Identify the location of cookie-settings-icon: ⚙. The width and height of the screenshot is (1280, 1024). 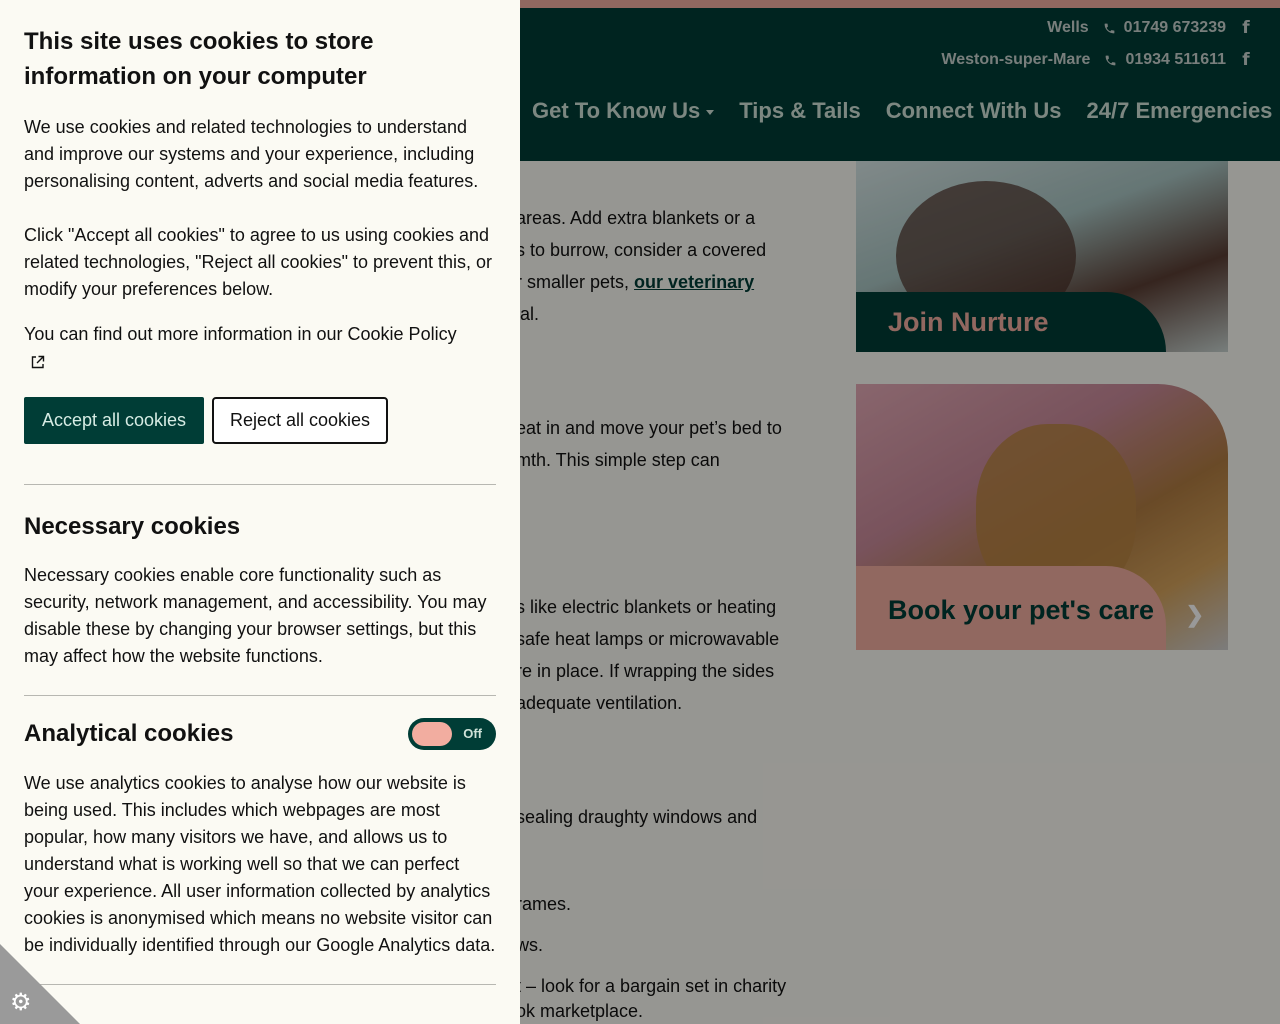
(21, 1002).